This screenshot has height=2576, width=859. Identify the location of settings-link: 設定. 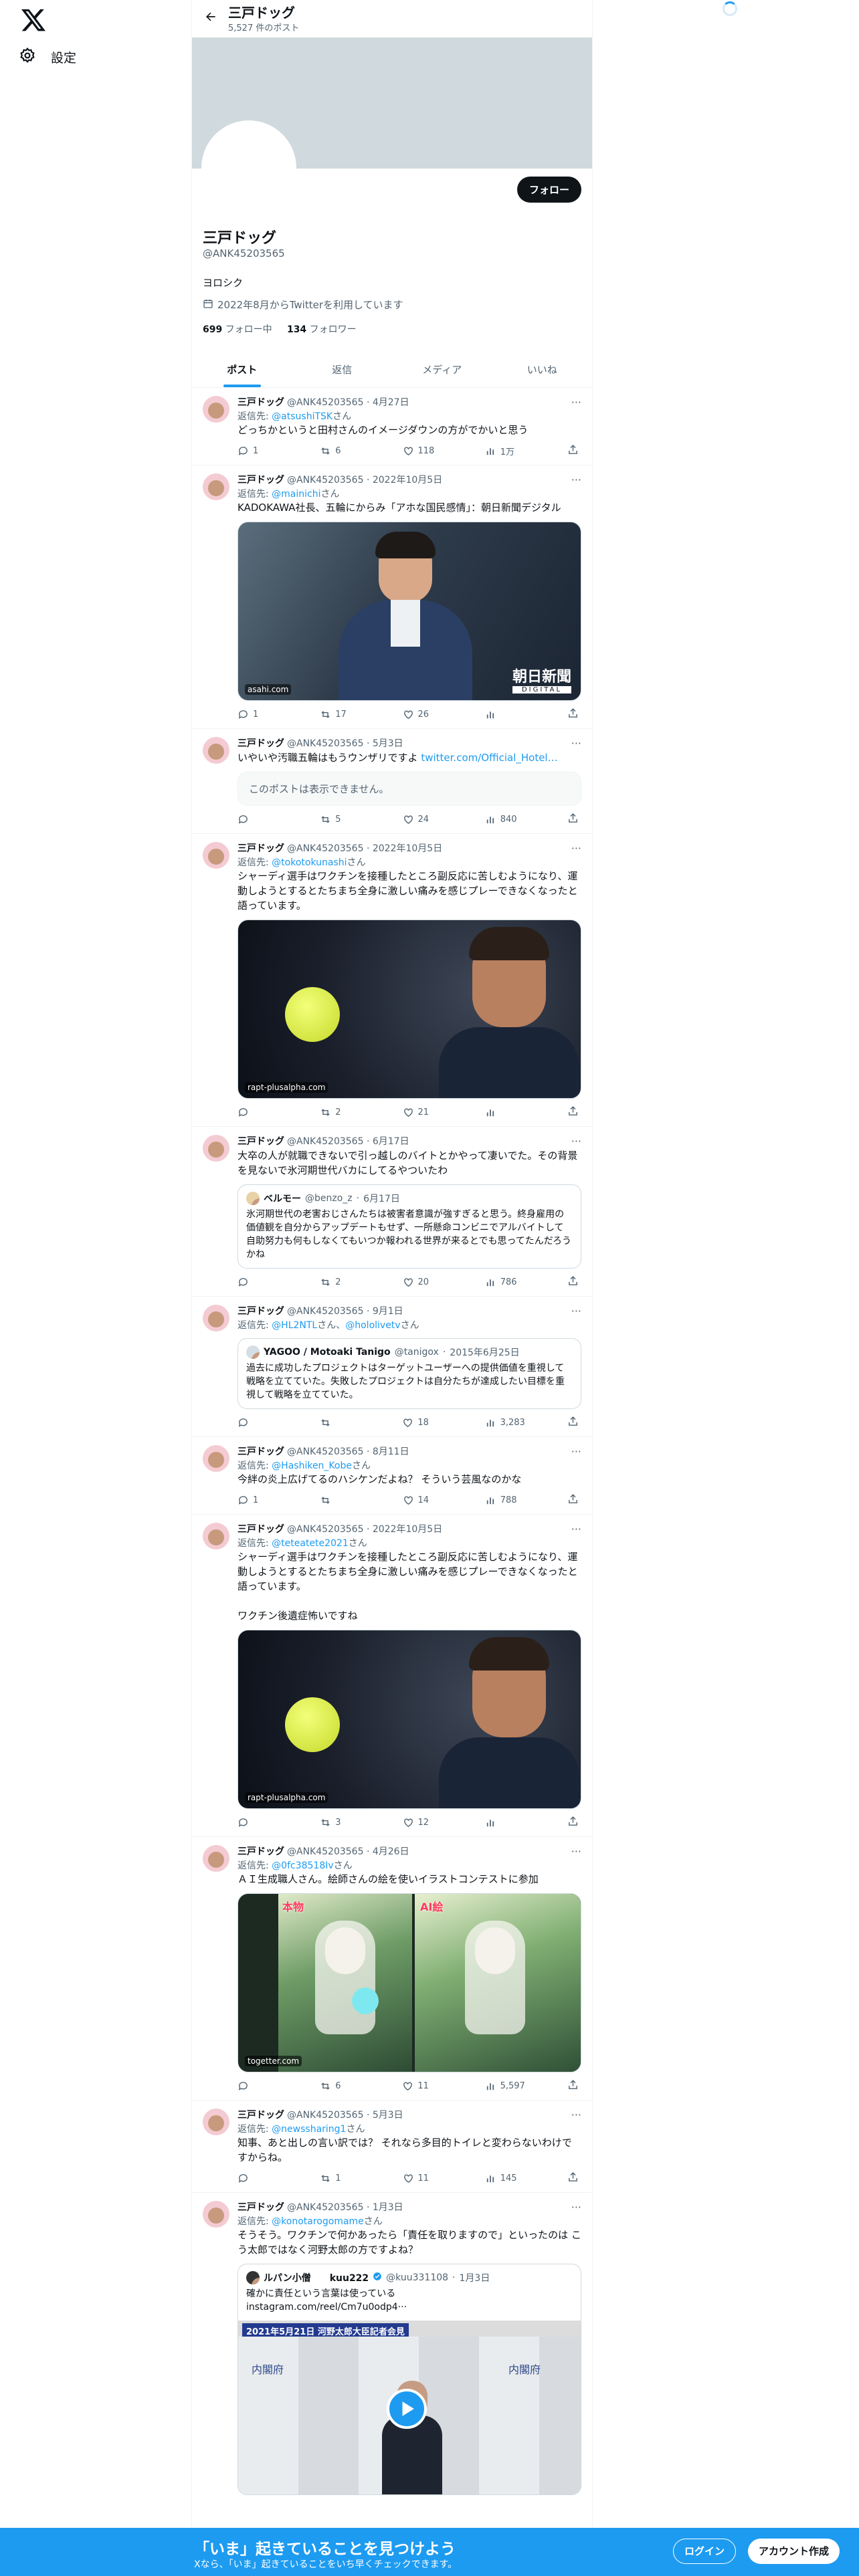
(48, 57).